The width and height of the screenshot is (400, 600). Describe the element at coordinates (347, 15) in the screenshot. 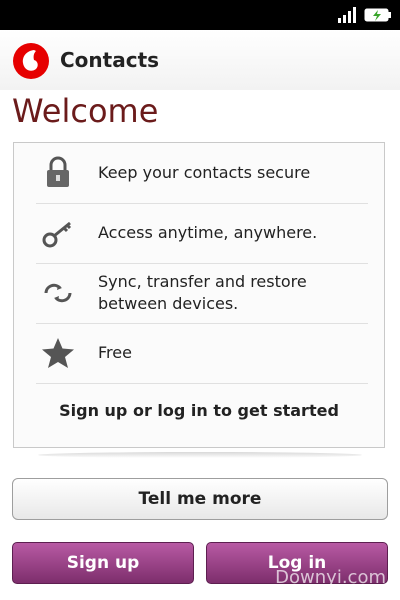

I see `signal-strength-icon` at that location.